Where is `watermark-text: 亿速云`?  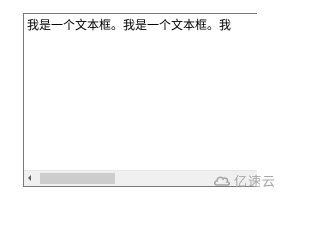
watermark-text: 亿速云 is located at coordinates (255, 182).